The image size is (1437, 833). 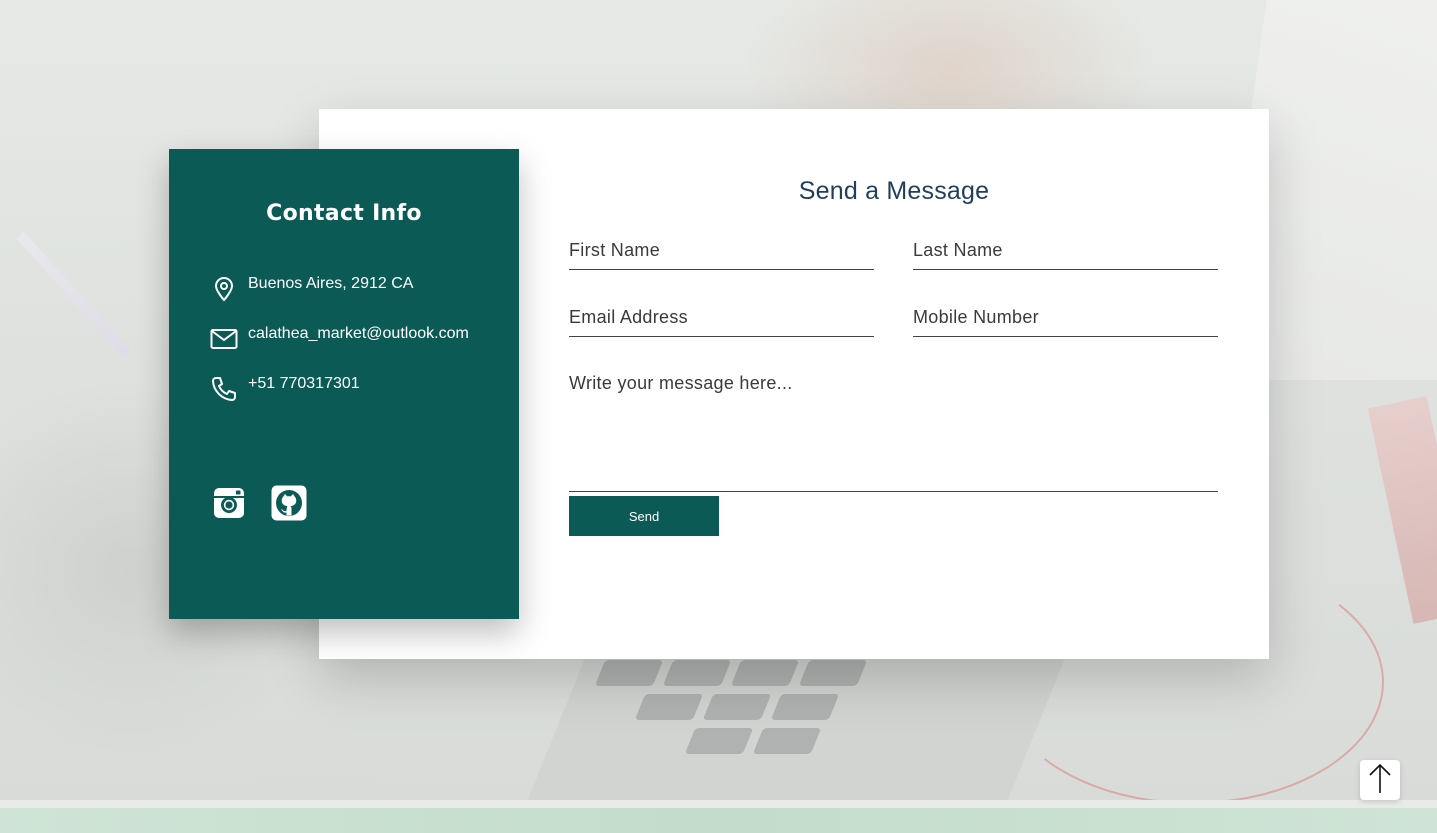 I want to click on mobile-field, so click(x=1065, y=317).